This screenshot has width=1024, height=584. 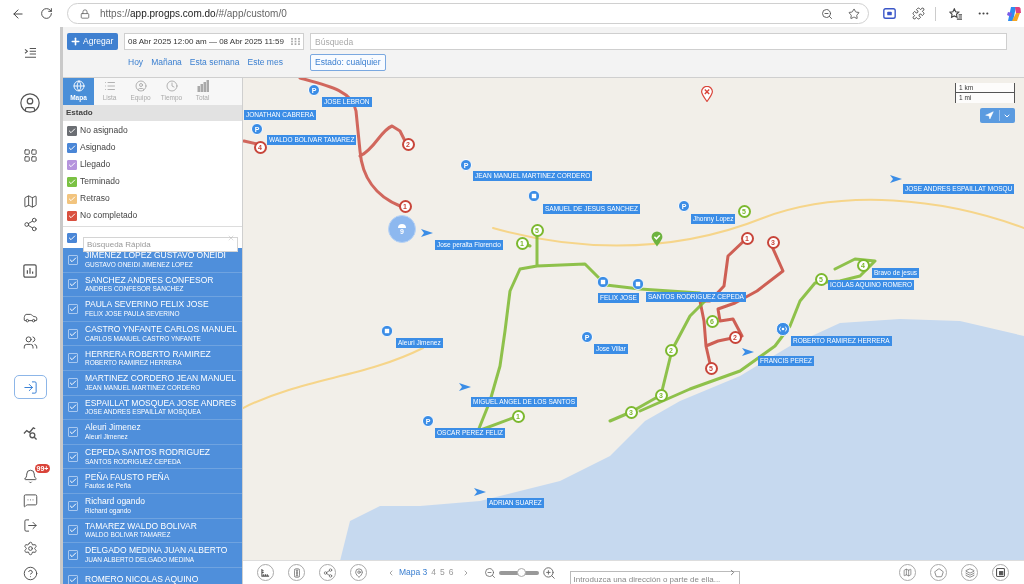 I want to click on lock-icon, so click(x=85, y=13).